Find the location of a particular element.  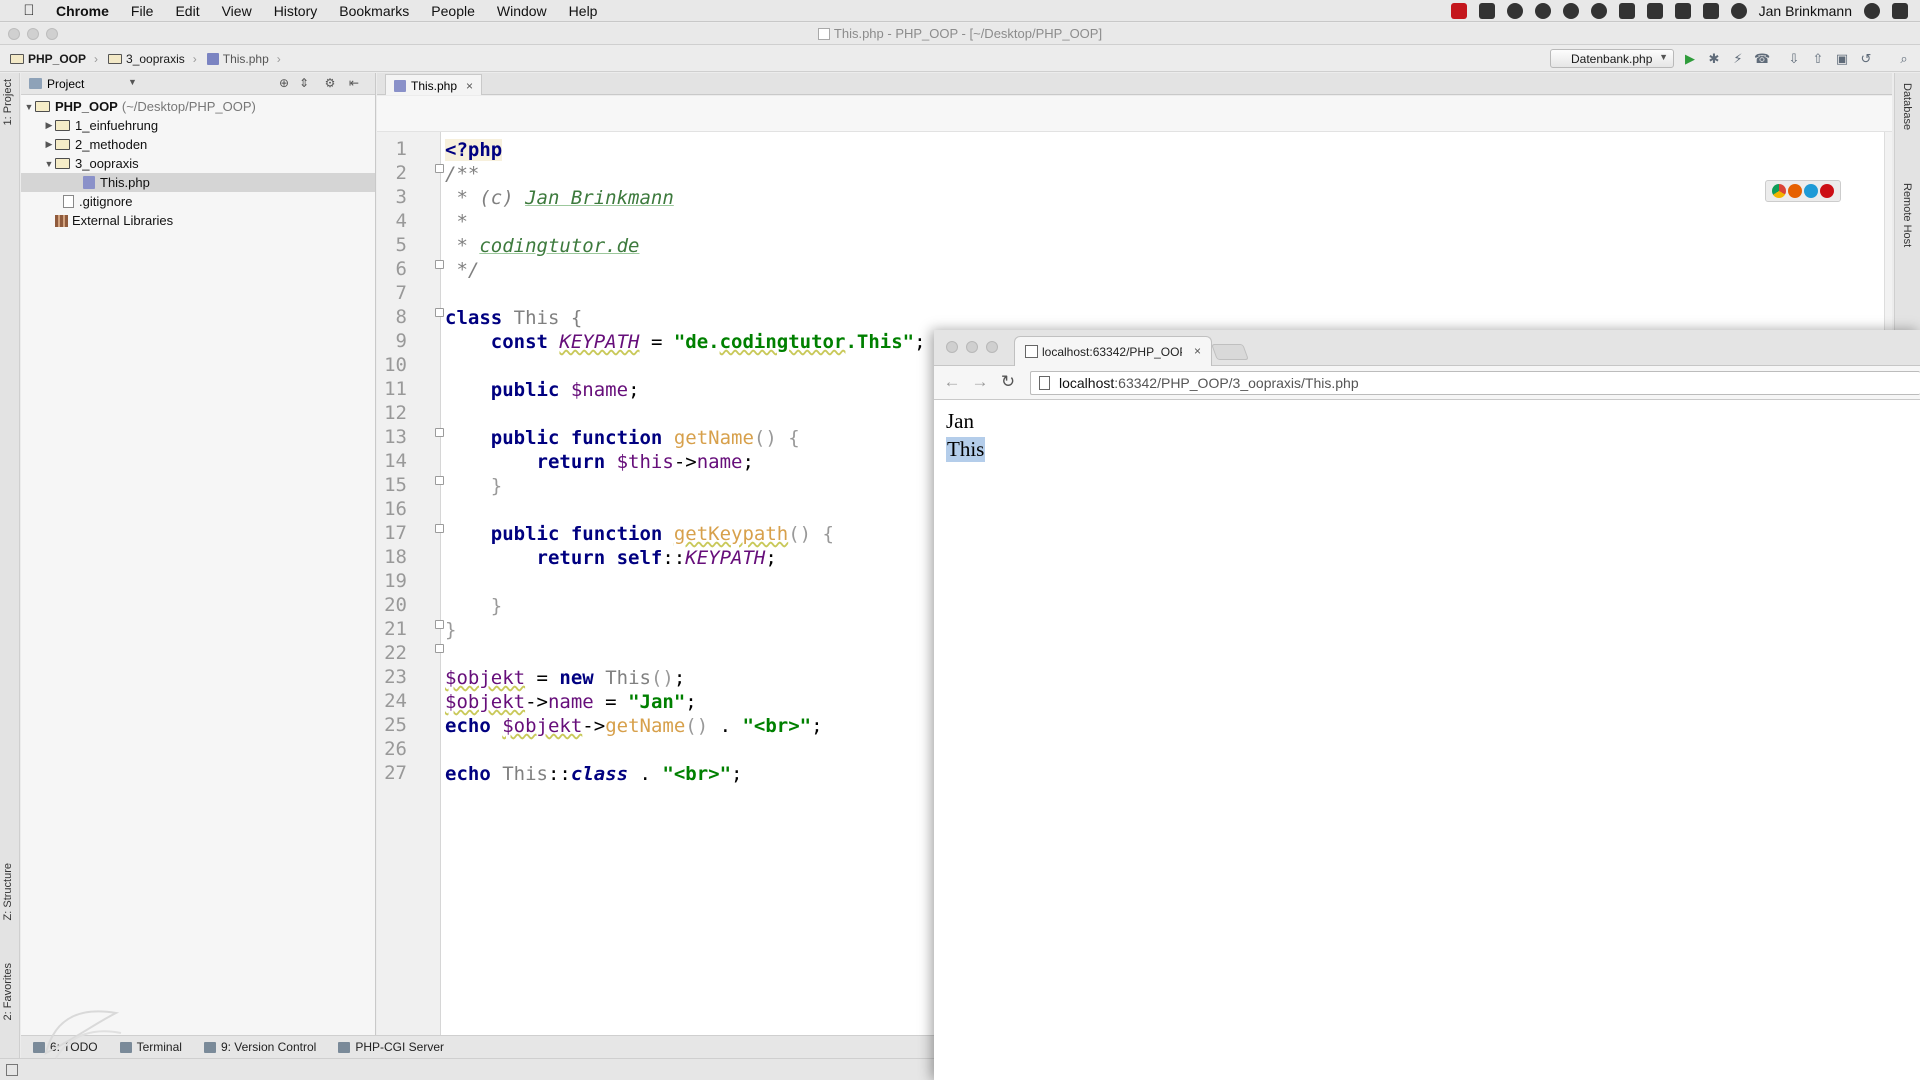

firefox-icon is located at coordinates (1795, 191).